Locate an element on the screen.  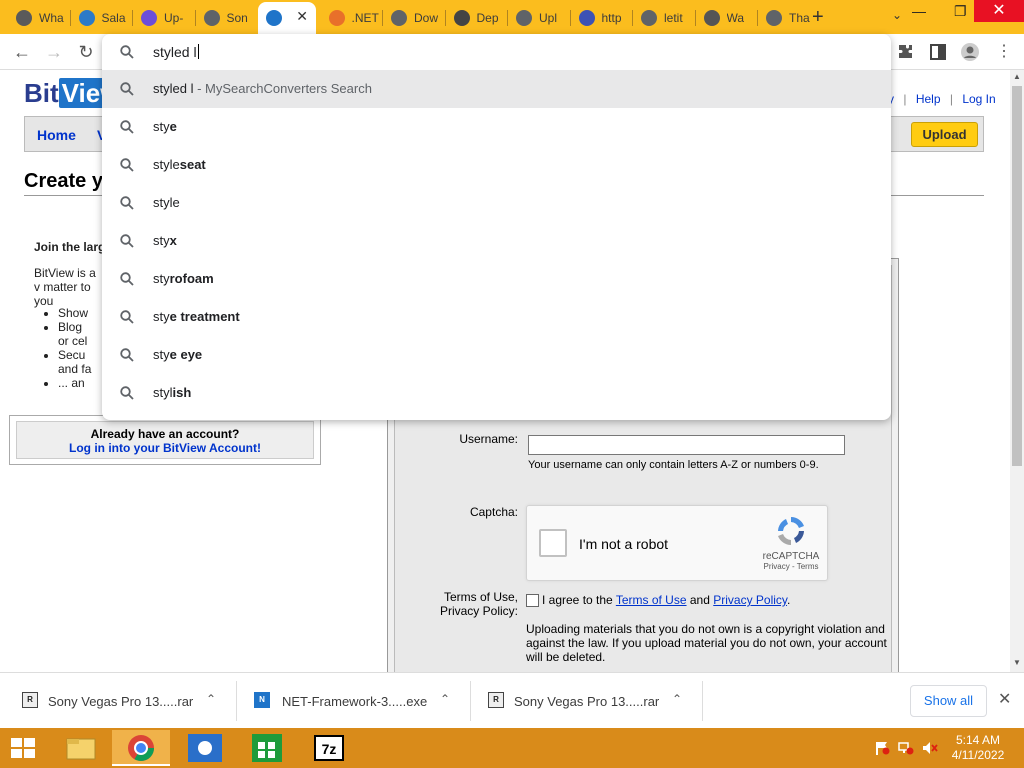
store-app-icon is located at coordinates (267, 748).